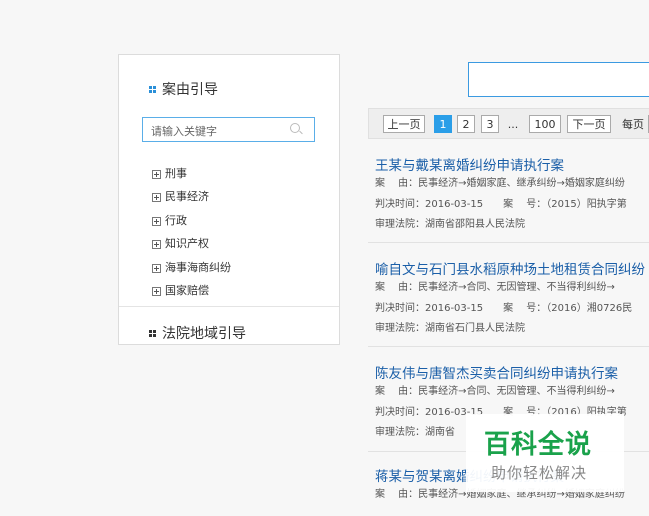  What do you see at coordinates (500, 183) in the screenshot?
I see `result-cause: 案 由：民事经济→婚姻家庭、继承纠纷→婚姻家庭纠纷` at bounding box center [500, 183].